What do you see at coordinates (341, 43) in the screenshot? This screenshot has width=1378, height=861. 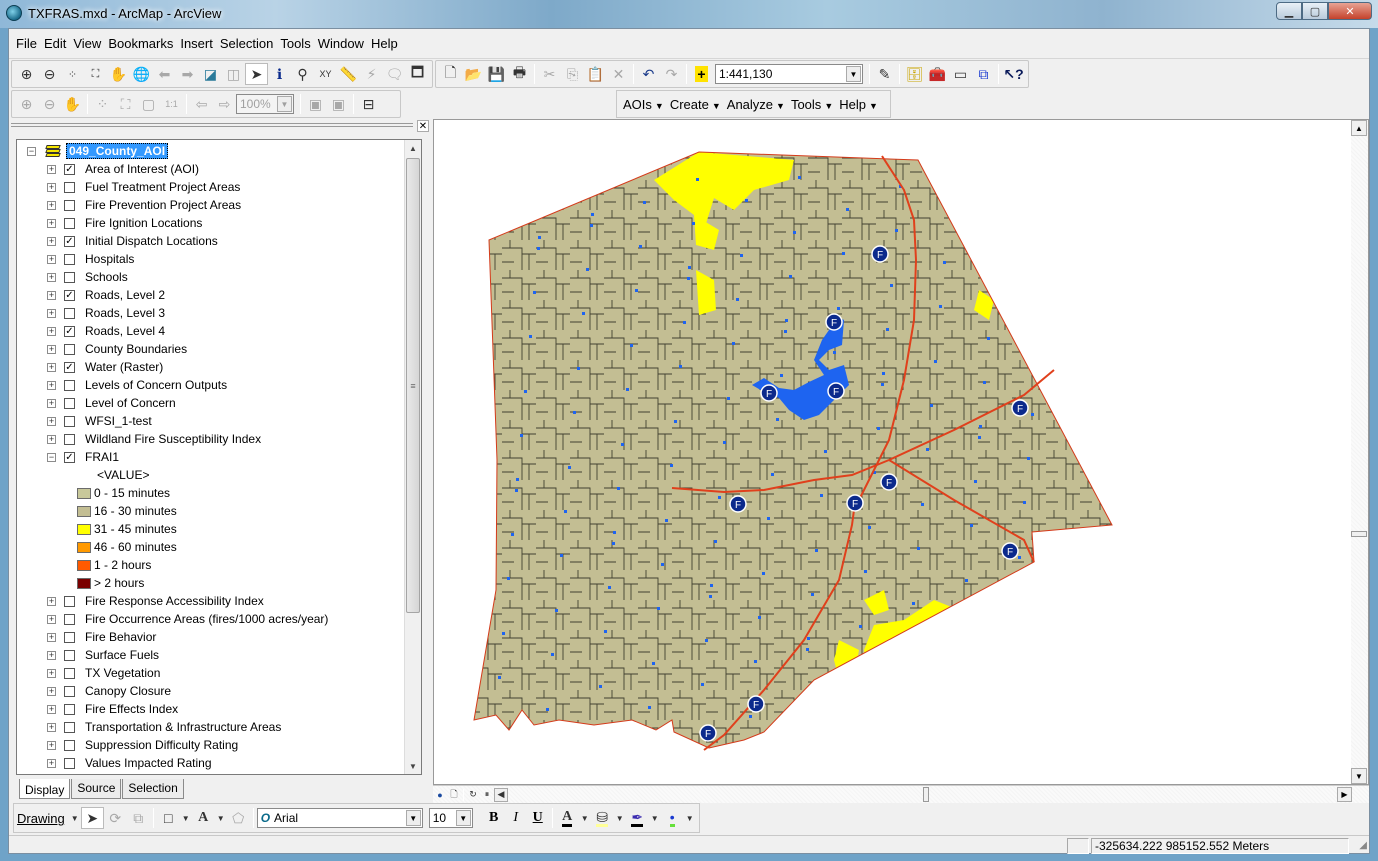 I see `menu-window: Window` at bounding box center [341, 43].